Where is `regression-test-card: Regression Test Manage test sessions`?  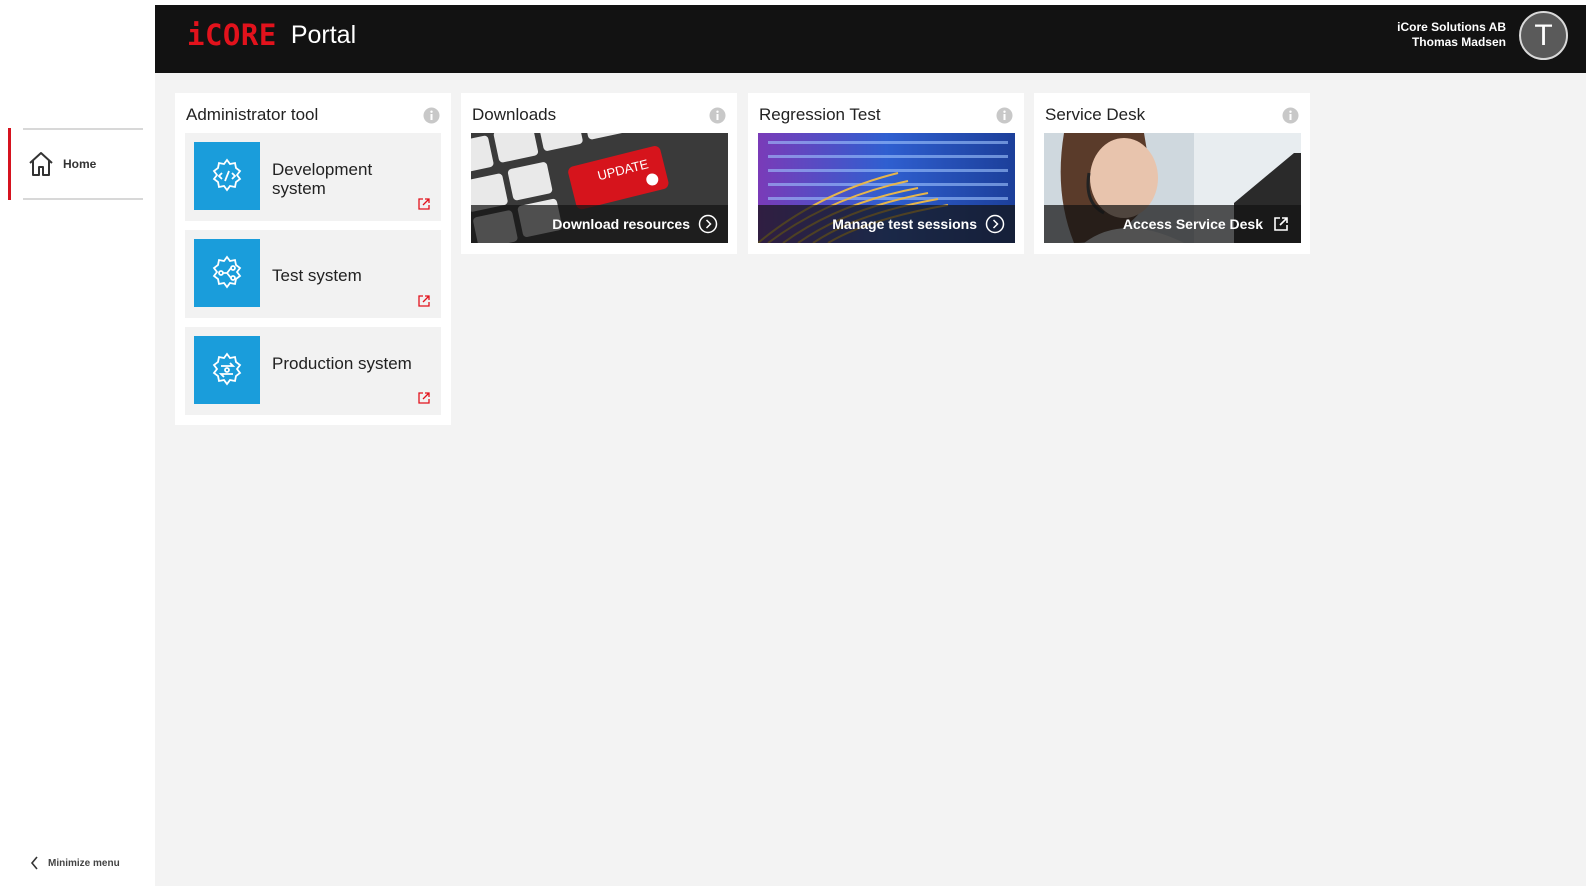 regression-test-card: Regression Test Manage test sessions is located at coordinates (886, 173).